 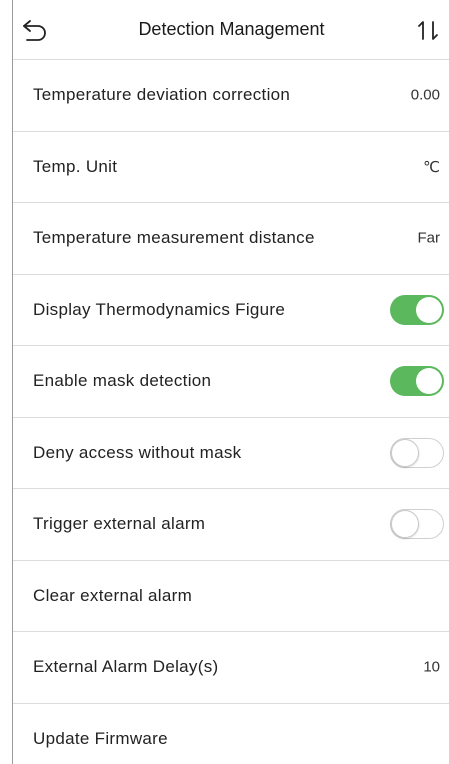 What do you see at coordinates (75, 166) in the screenshot?
I see `setting-label: Temp. Unit` at bounding box center [75, 166].